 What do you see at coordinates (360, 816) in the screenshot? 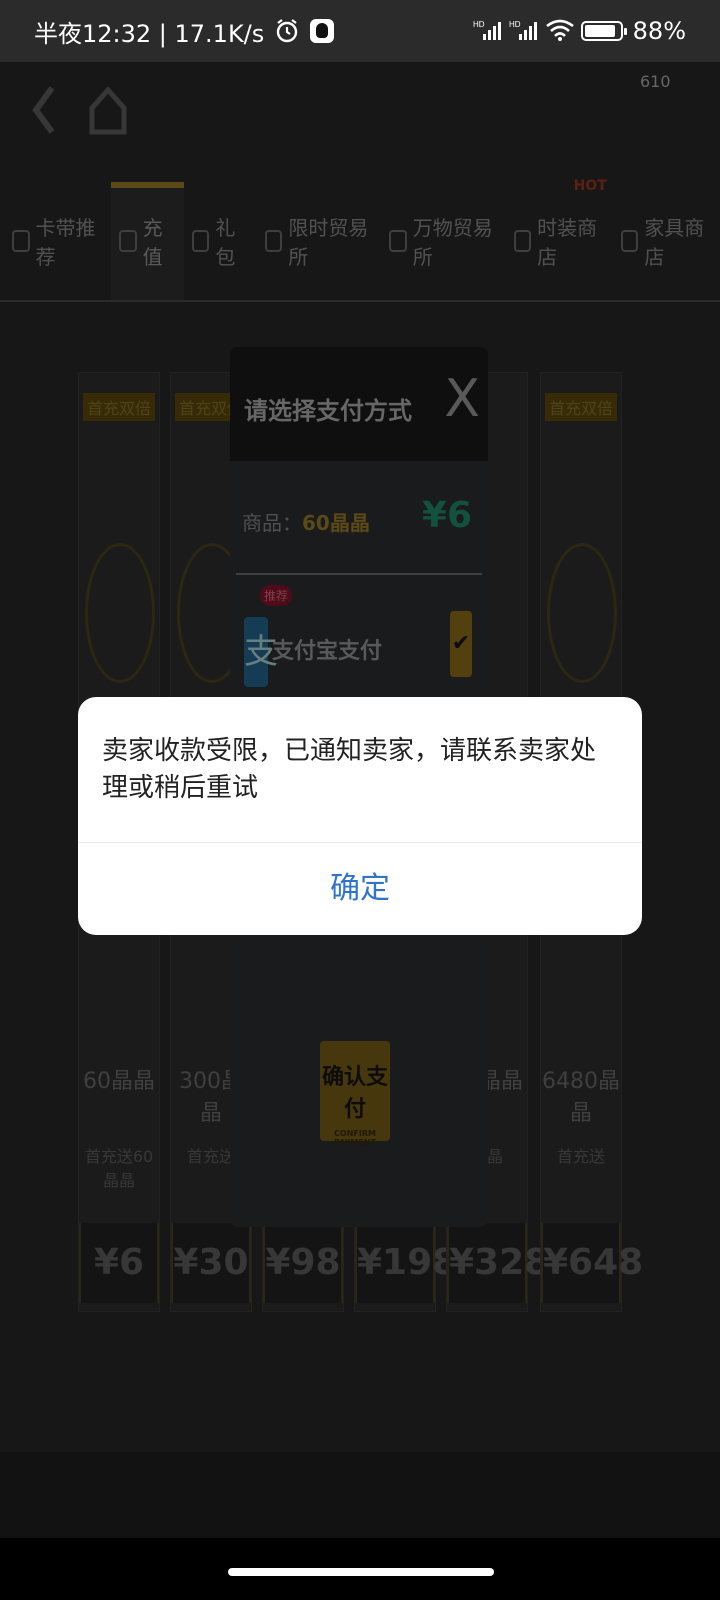
I see `alert-dialog: 卖家收款受限，已通知卖家，请联系卖家处理或稍后重试 确定` at bounding box center [360, 816].